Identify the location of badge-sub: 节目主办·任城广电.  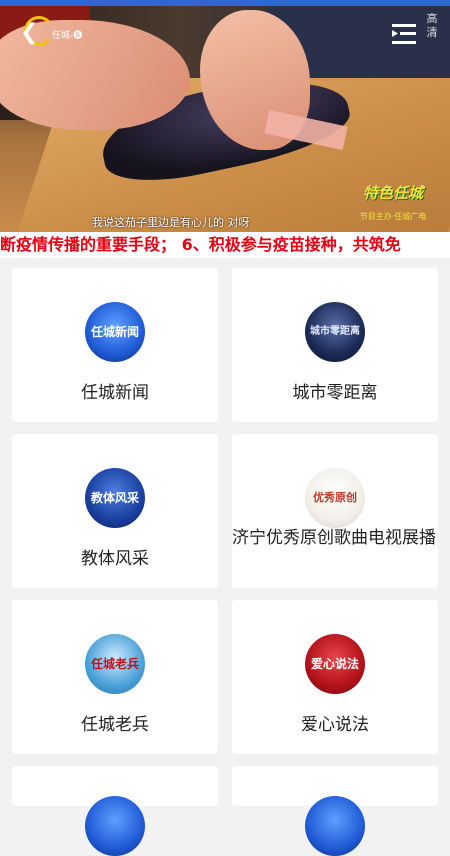
(393, 216).